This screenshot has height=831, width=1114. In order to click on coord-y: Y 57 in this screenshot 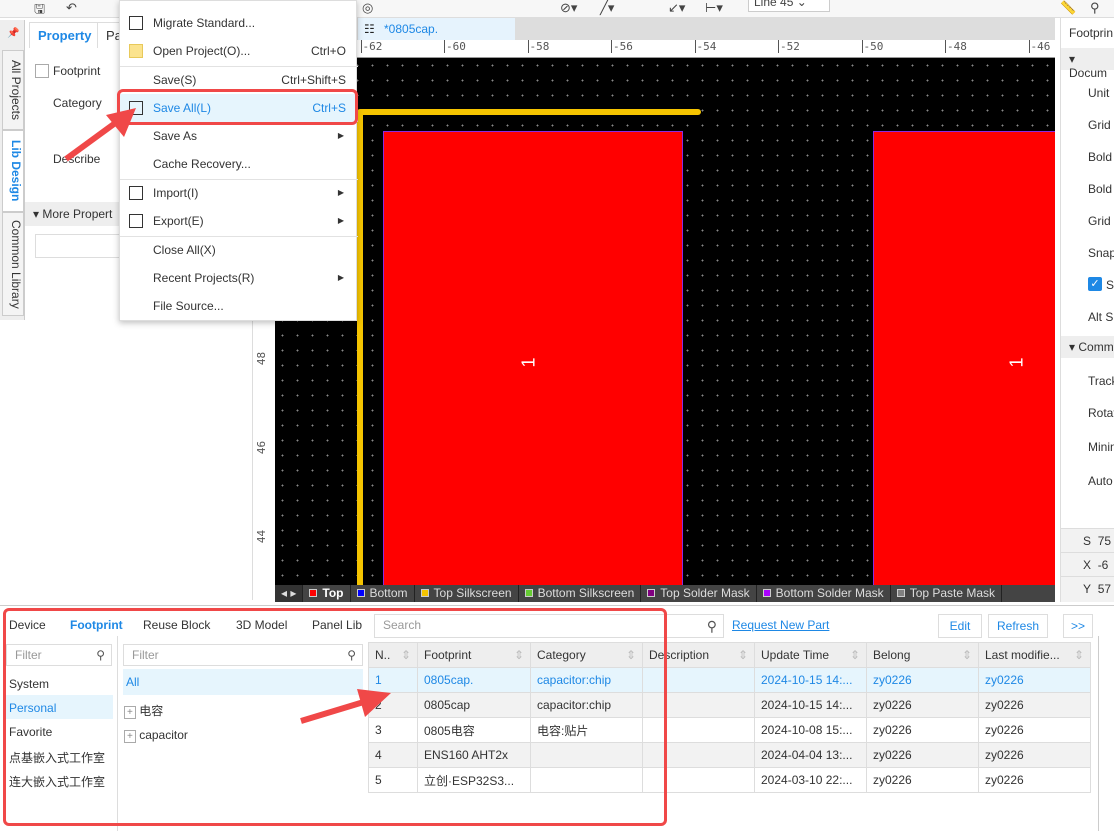, I will do `click(1087, 589)`.